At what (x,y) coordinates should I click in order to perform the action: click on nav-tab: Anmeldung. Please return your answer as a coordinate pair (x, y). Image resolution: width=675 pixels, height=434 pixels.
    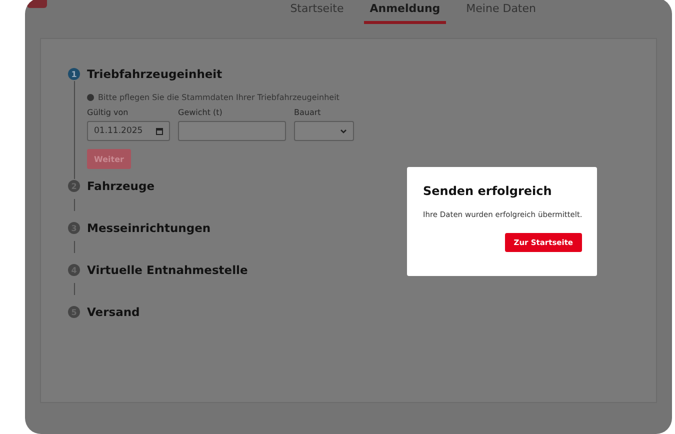
    Looking at the image, I should click on (405, 12).